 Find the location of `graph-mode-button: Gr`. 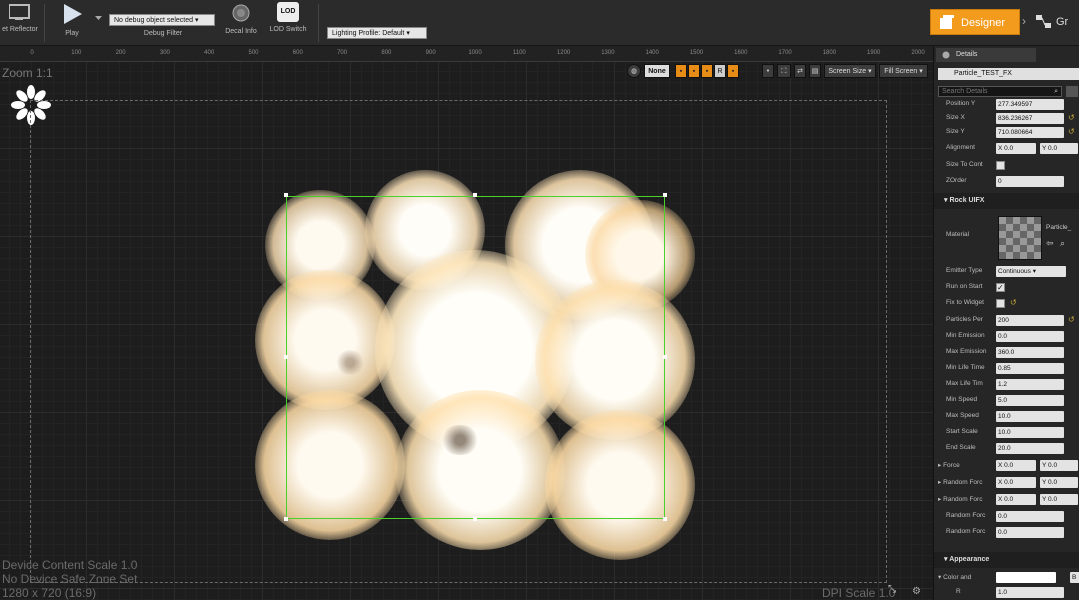

graph-mode-button: Gr is located at coordinates (1056, 22).